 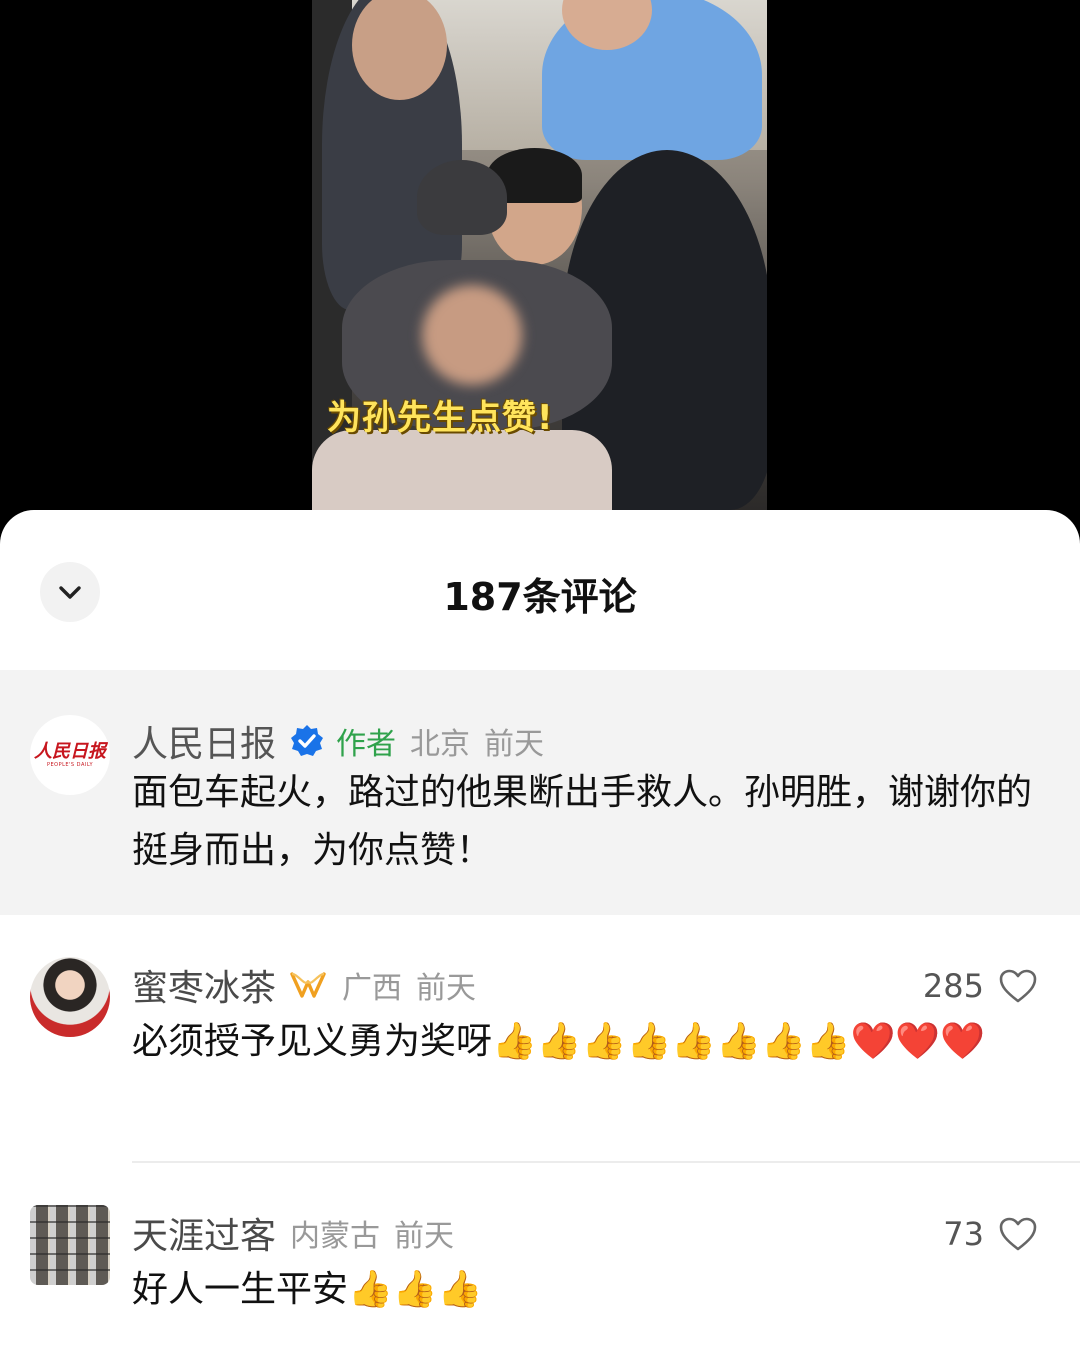 I want to click on like-control: 73, so click(x=990, y=1234).